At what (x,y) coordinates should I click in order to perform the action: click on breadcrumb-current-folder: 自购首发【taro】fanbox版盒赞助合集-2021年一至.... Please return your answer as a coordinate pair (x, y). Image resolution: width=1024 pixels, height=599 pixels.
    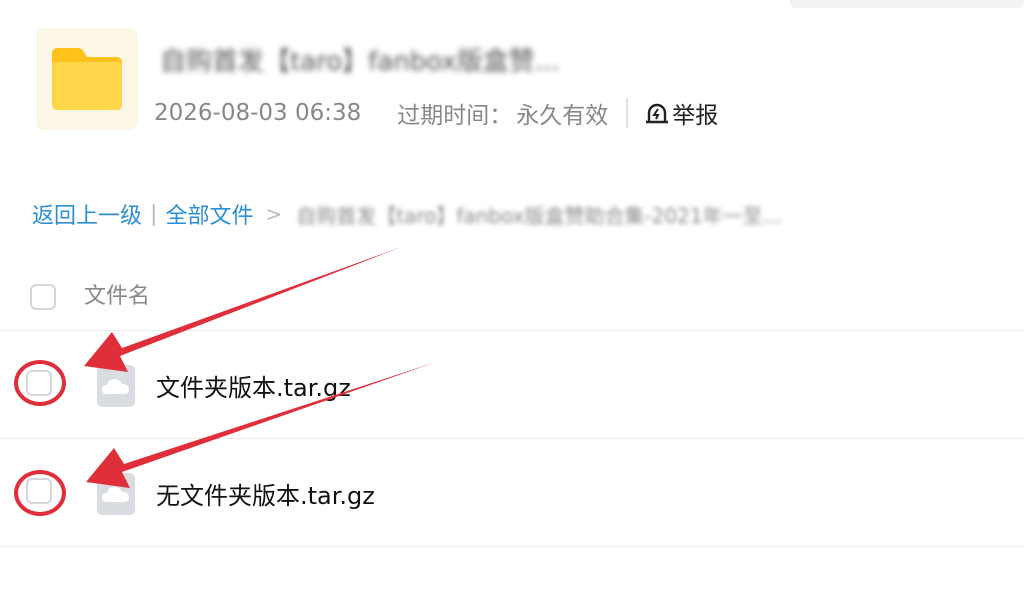
    Looking at the image, I should click on (539, 215).